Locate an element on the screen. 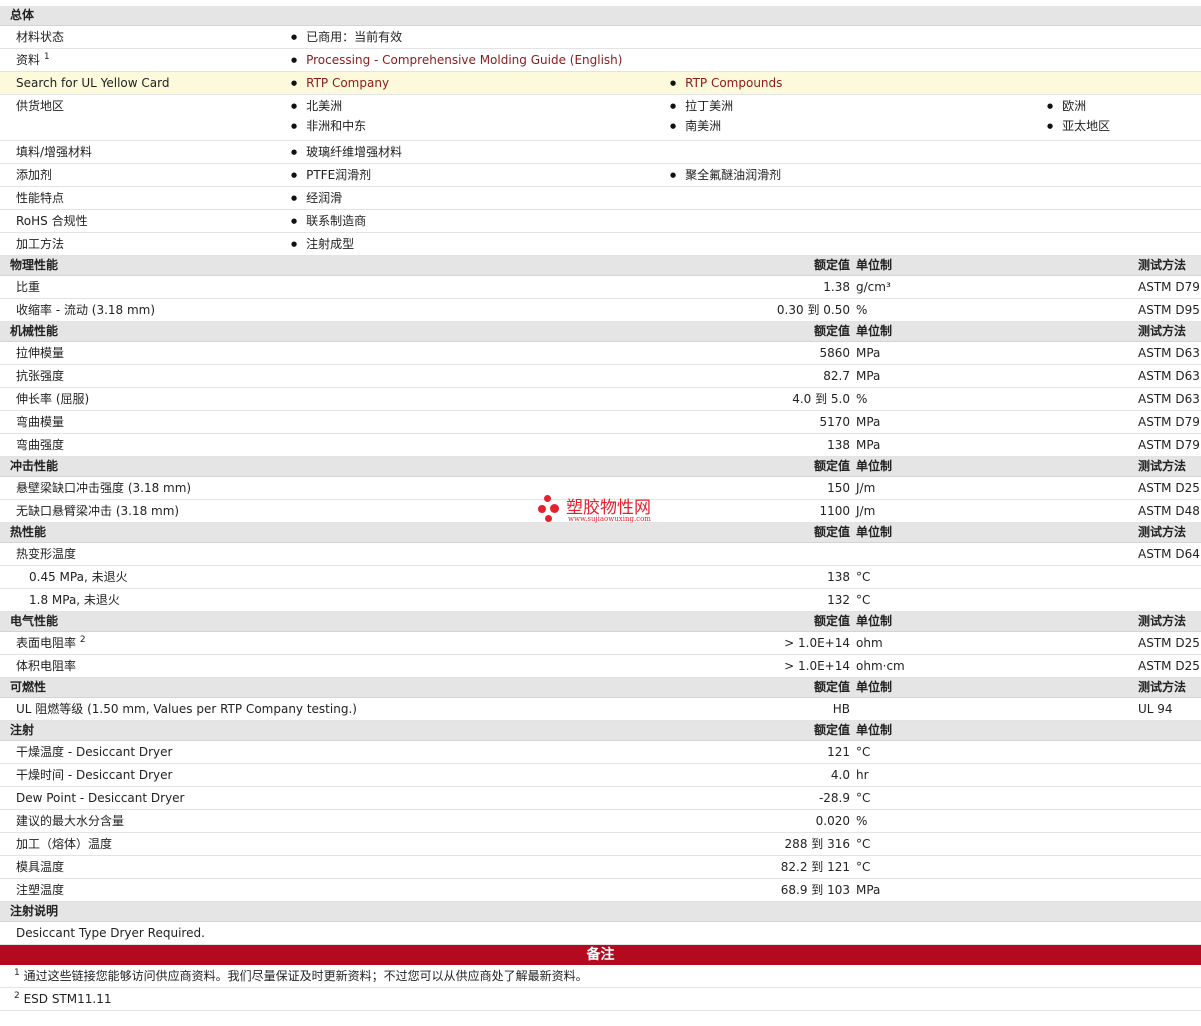 The image size is (1201, 1026). rtp-compounds-link: RTP Compounds is located at coordinates (726, 84).